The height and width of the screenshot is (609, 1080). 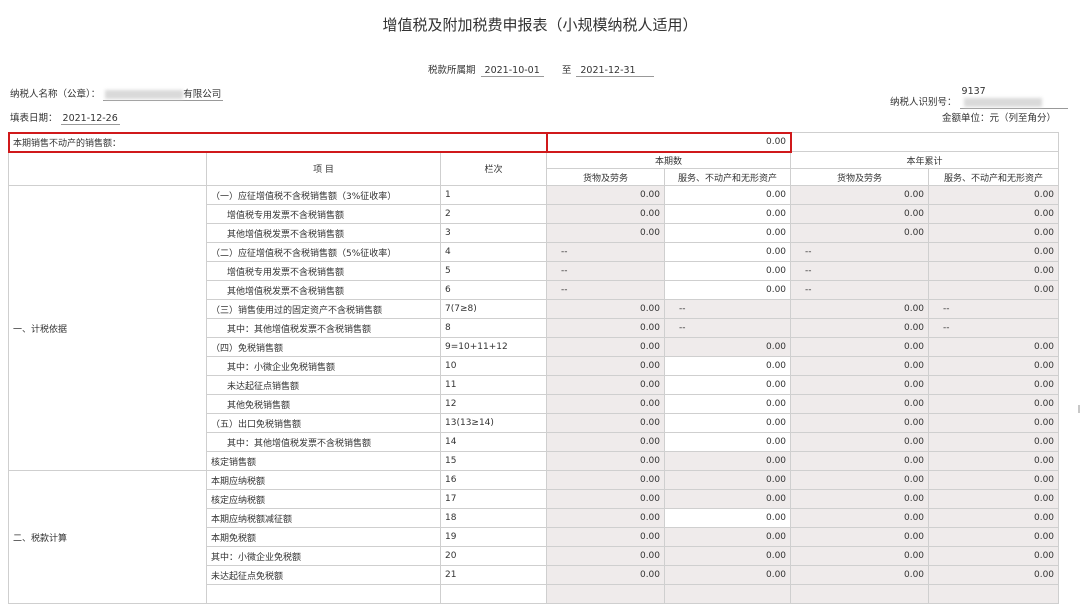 I want to click on fill-date: 填表日期： 2021-12-26, so click(x=65, y=117).